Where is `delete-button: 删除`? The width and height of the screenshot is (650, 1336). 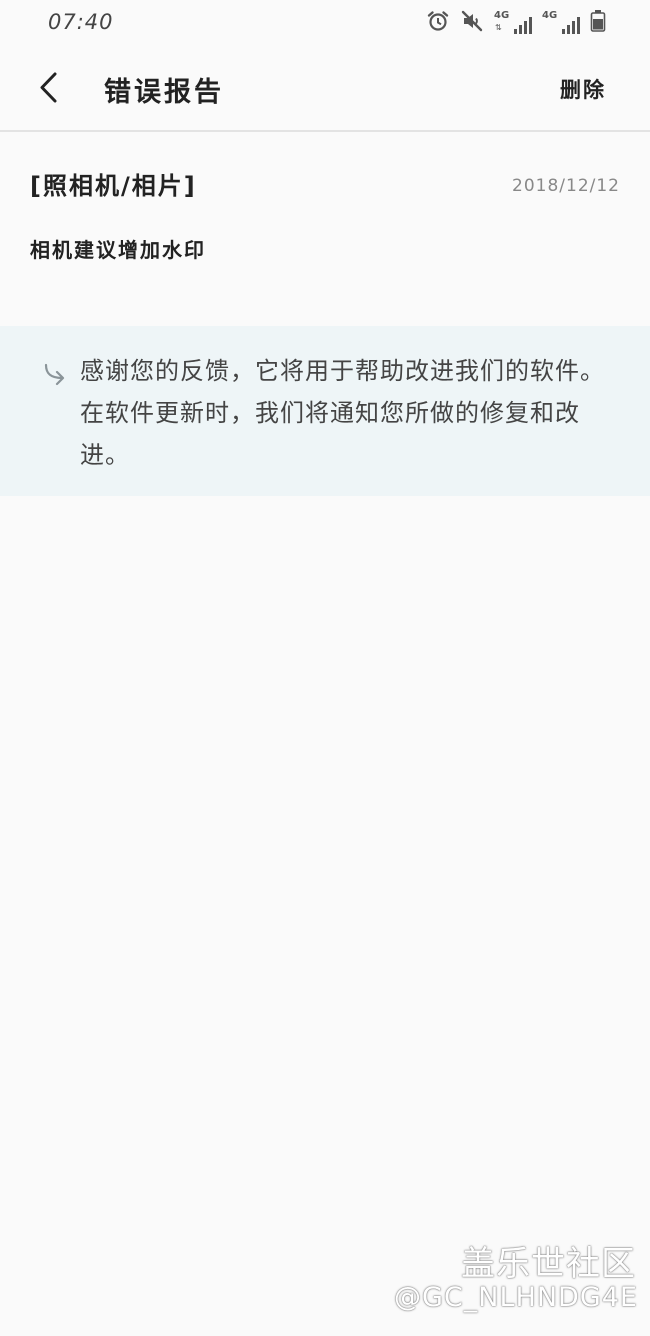
delete-button: 删除 is located at coordinates (583, 89).